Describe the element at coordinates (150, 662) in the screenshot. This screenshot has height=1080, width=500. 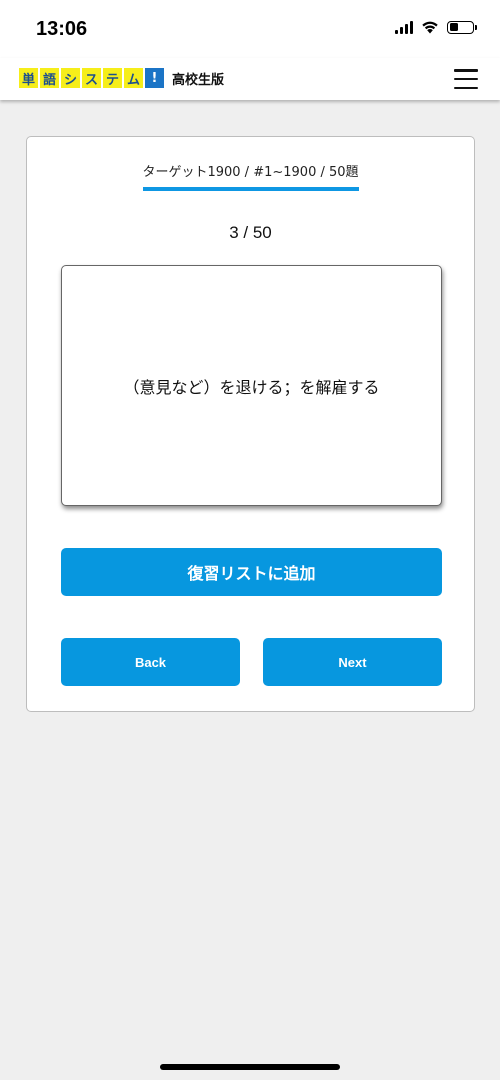
I see `back-button: Back` at that location.